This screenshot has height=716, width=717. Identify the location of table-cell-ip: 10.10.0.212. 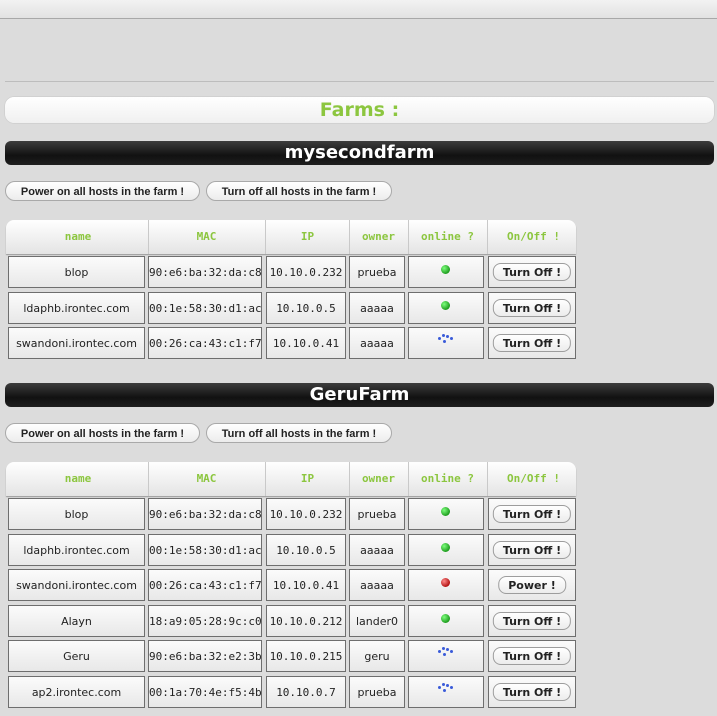
(306, 620).